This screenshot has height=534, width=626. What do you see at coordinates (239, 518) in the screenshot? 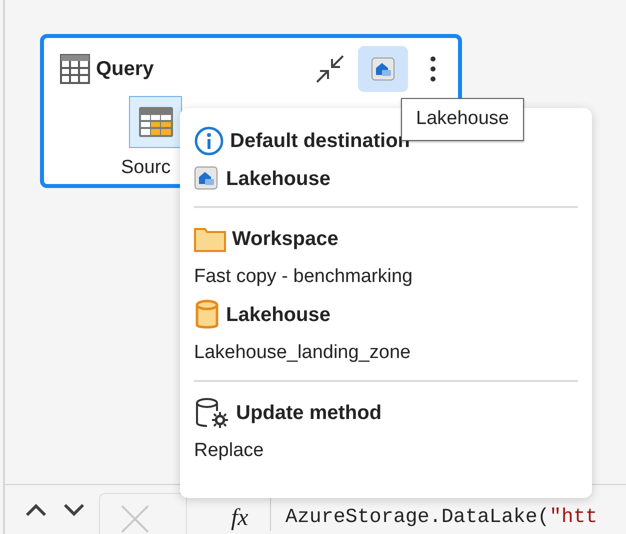
I see `fx-label: fx` at bounding box center [239, 518].